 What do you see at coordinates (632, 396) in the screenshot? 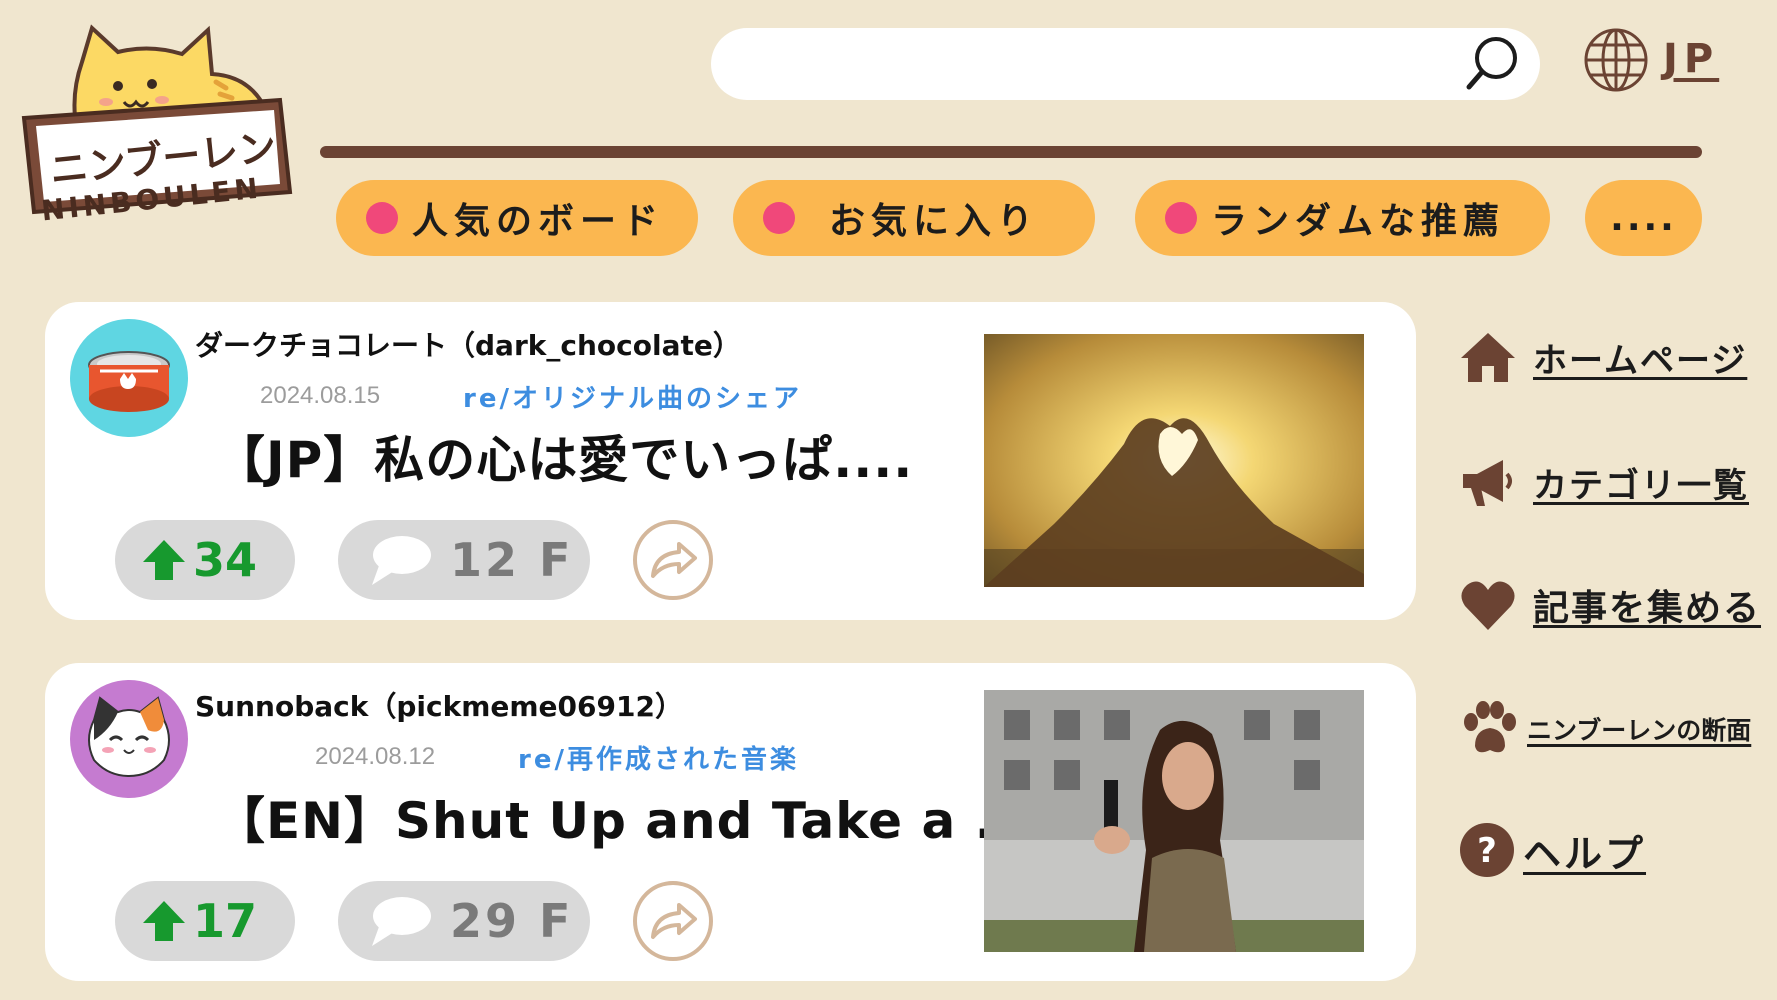
I see `post-board-link: re/オリジナル曲のシェア` at bounding box center [632, 396].